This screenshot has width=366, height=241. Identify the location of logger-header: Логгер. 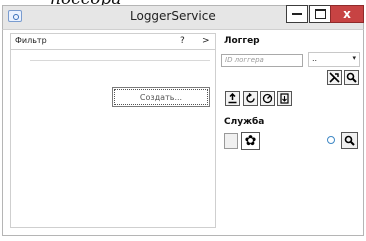
(242, 41).